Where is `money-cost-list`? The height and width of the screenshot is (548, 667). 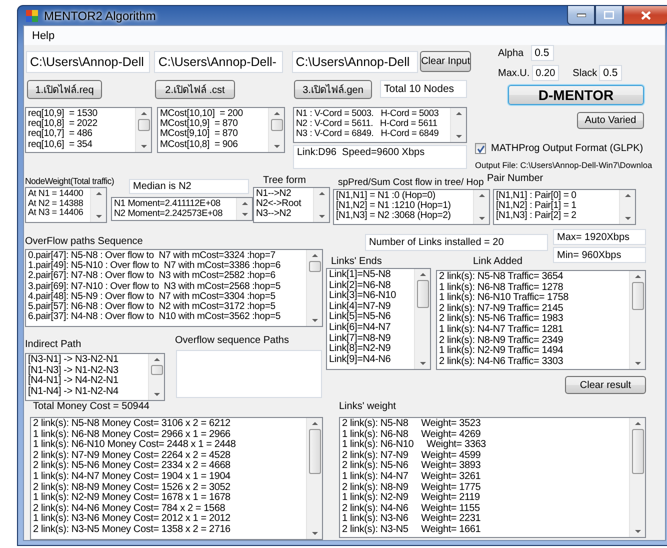 money-cost-list is located at coordinates (176, 478).